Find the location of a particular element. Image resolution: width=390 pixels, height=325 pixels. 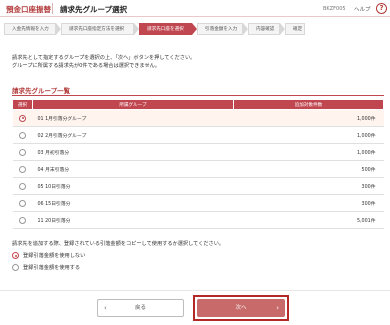

column-header-select: 選択 is located at coordinates (22, 104).